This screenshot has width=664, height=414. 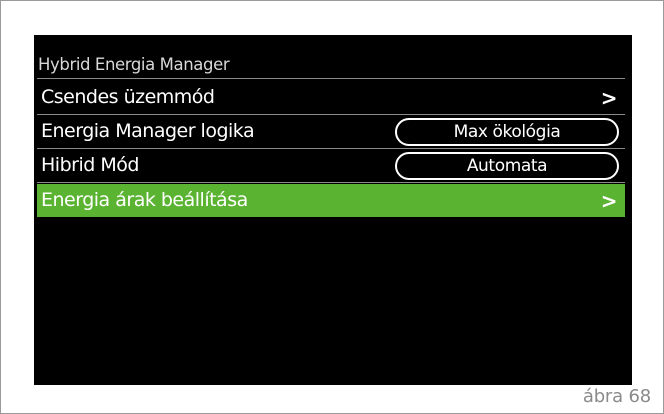 What do you see at coordinates (331, 166) in the screenshot?
I see `menu-item-hybrid-mode: Hibrid Mód Automata` at bounding box center [331, 166].